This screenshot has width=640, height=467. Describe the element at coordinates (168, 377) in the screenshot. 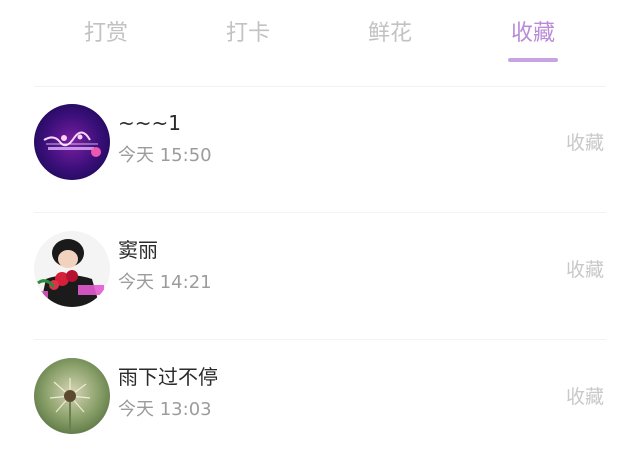

I see `record-name: 雨下过不停` at that location.